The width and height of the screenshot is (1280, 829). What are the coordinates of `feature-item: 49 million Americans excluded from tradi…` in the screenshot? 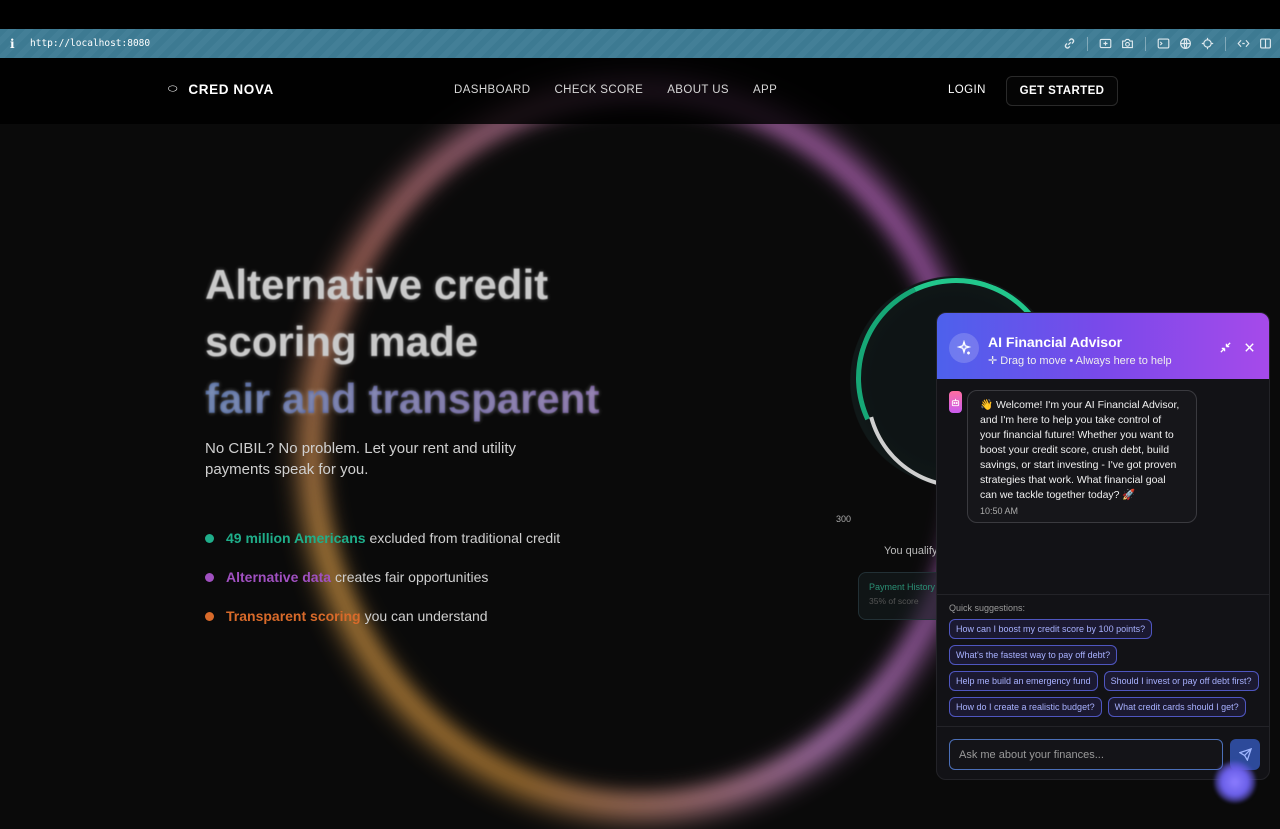 It's located at (382, 538).